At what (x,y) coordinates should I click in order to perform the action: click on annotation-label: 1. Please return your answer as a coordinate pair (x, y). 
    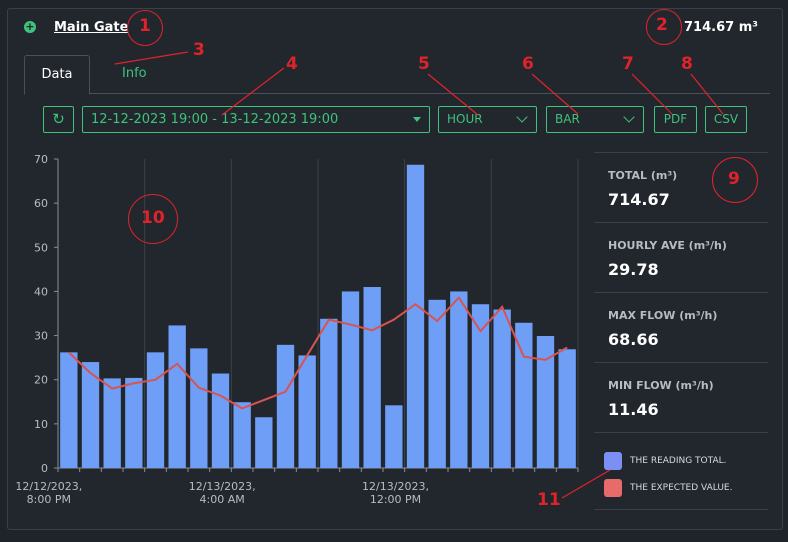
    Looking at the image, I should click on (145, 26).